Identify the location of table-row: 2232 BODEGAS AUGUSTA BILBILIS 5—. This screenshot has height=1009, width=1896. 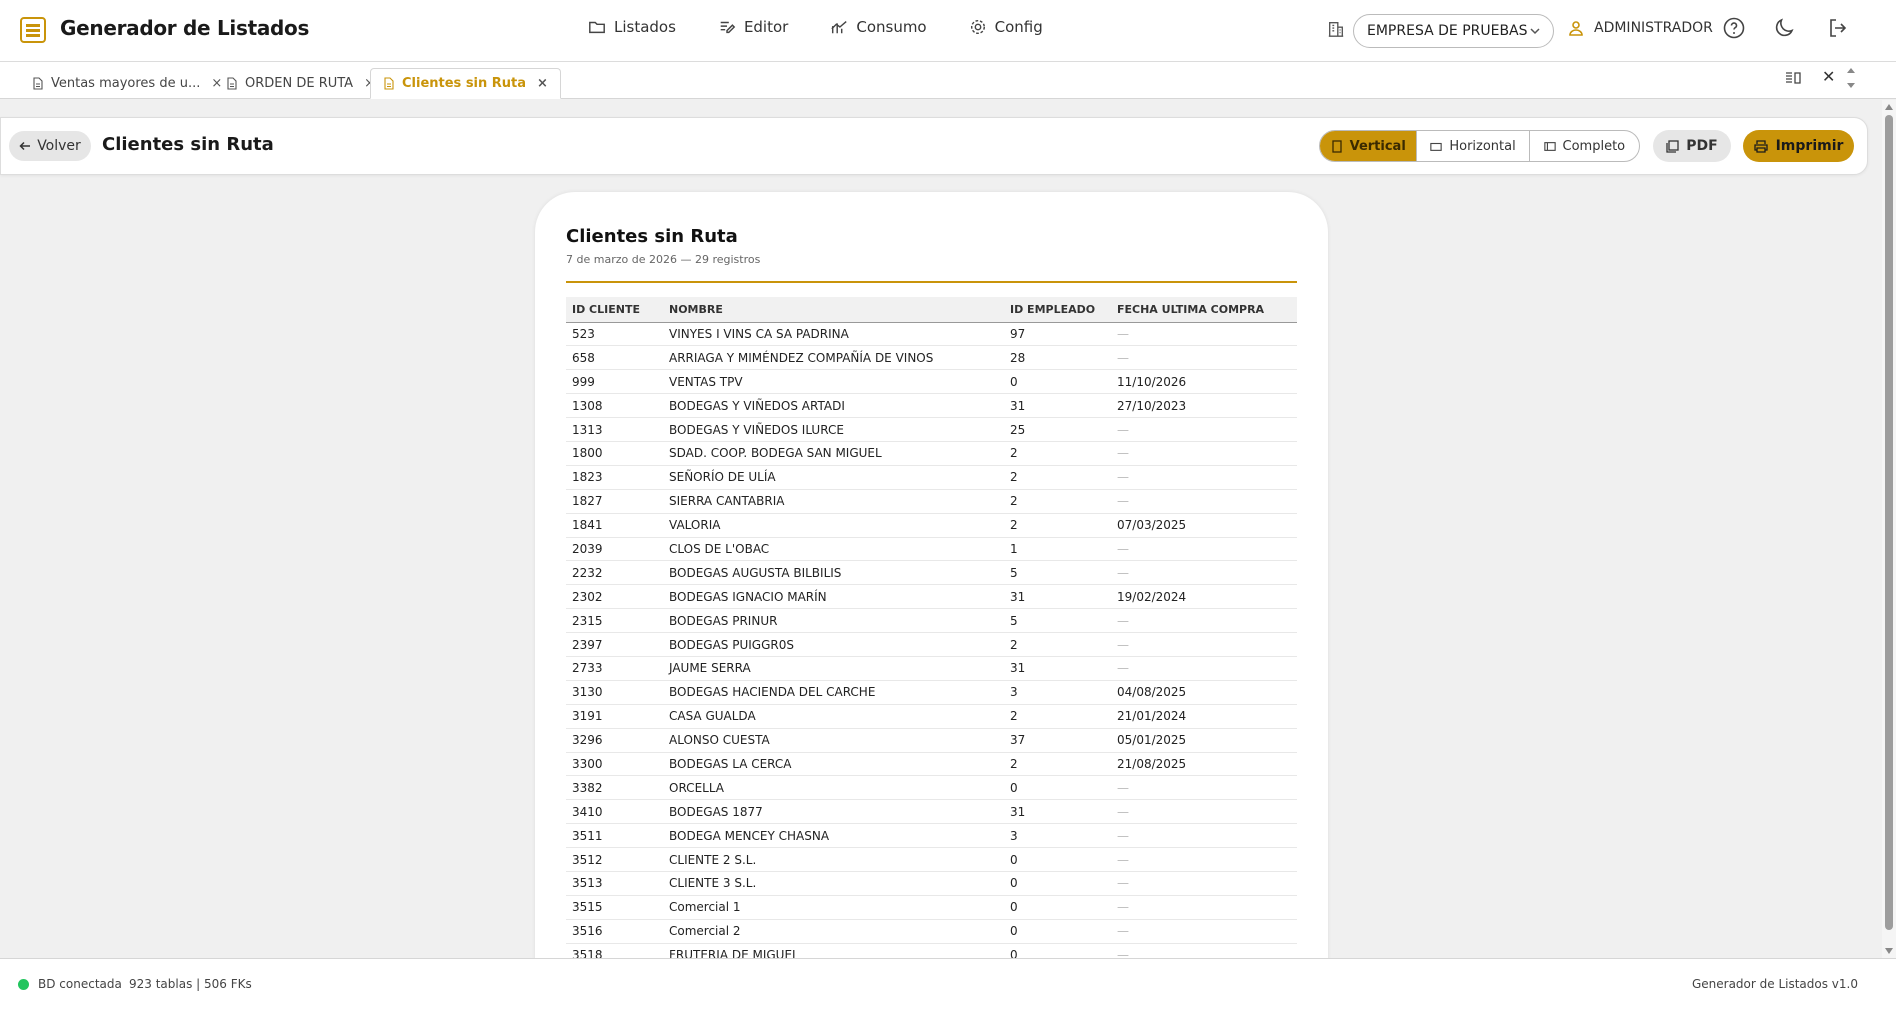
(931, 573).